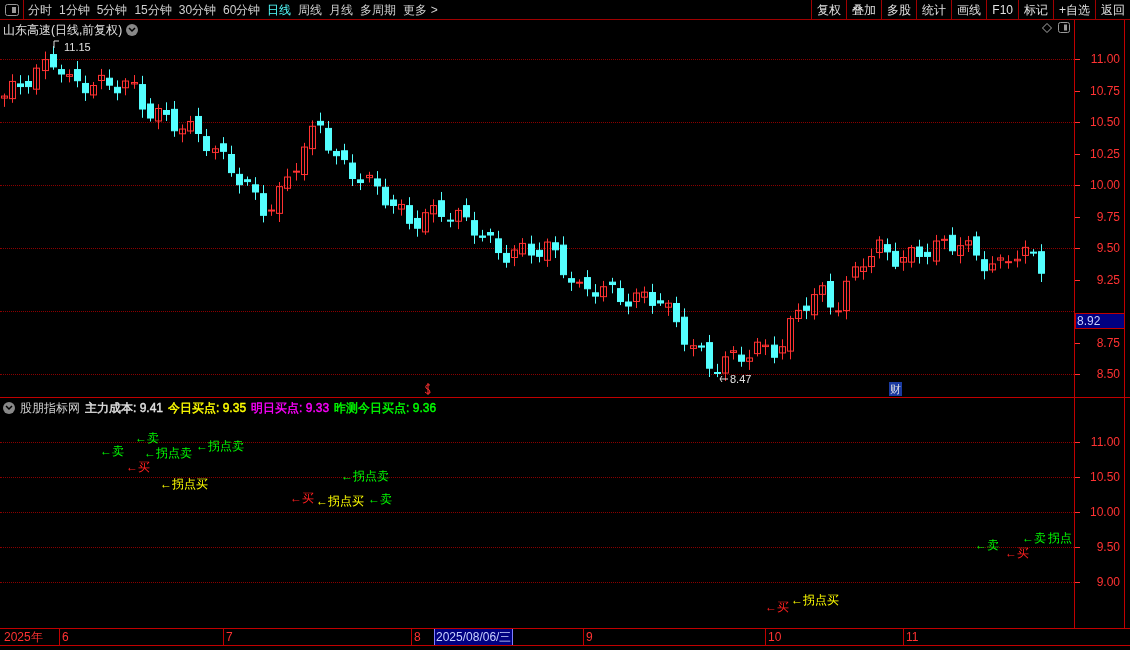 This screenshot has width=1130, height=650. Describe the element at coordinates (197, 9) in the screenshot. I see `period-tab: 30分钟` at that location.